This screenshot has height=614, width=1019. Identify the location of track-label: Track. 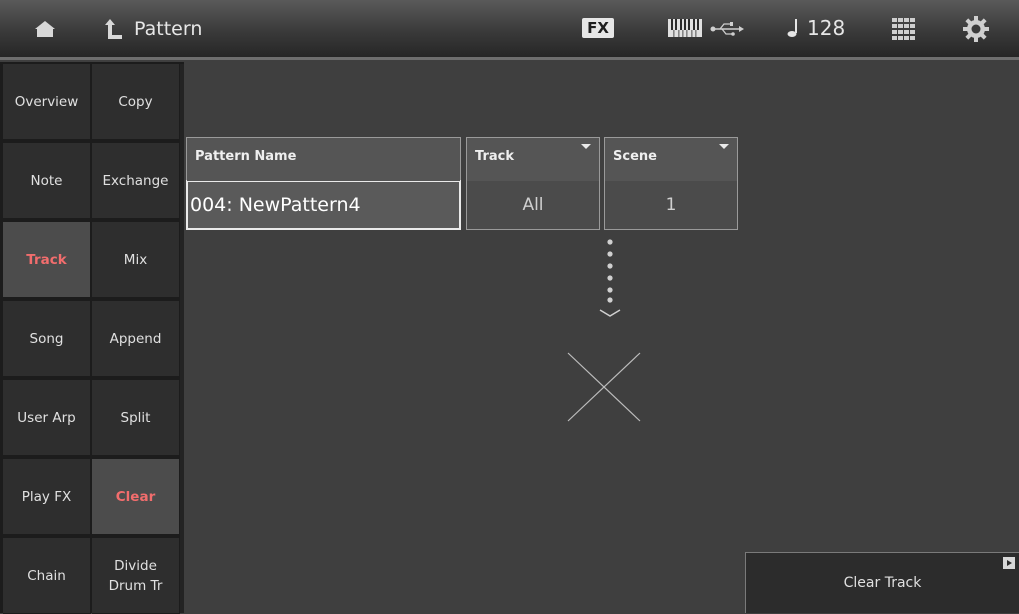
(494, 156).